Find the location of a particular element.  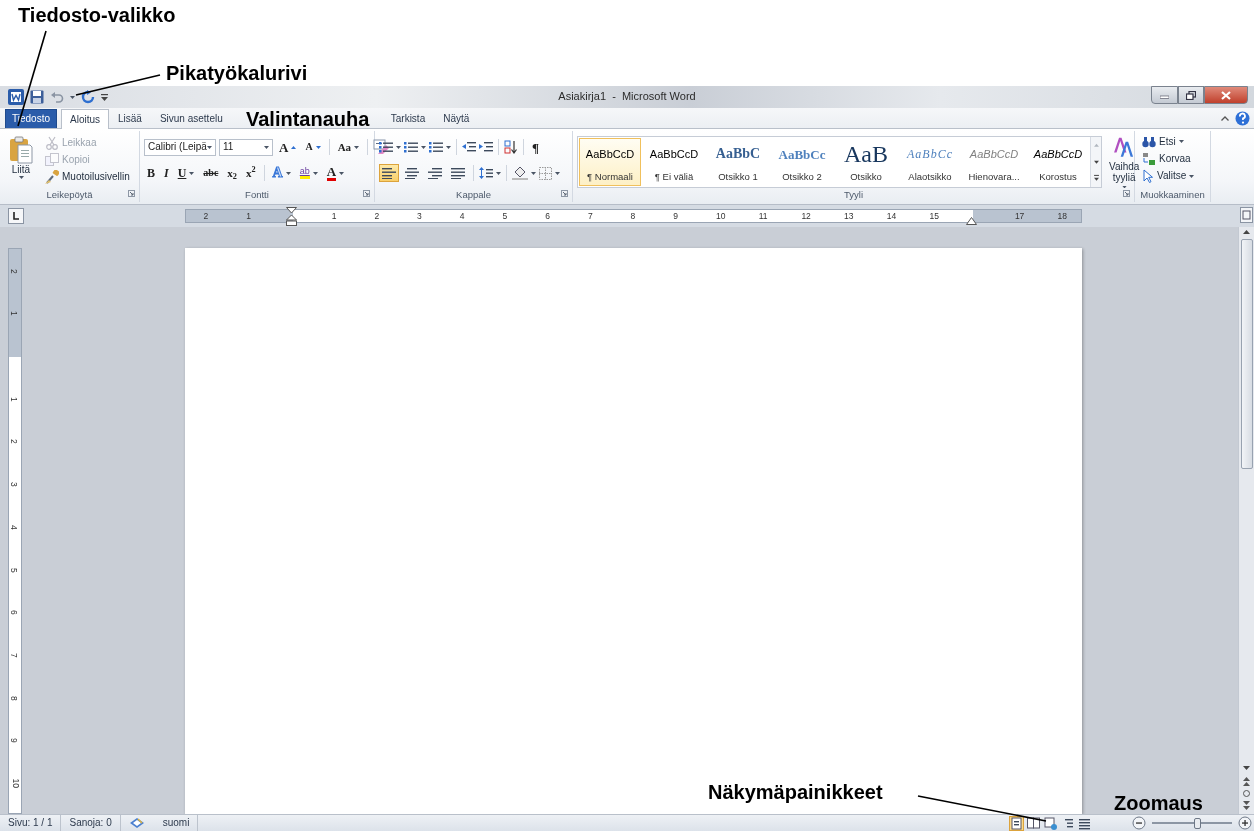

shading-bucket-icon is located at coordinates (520, 173).